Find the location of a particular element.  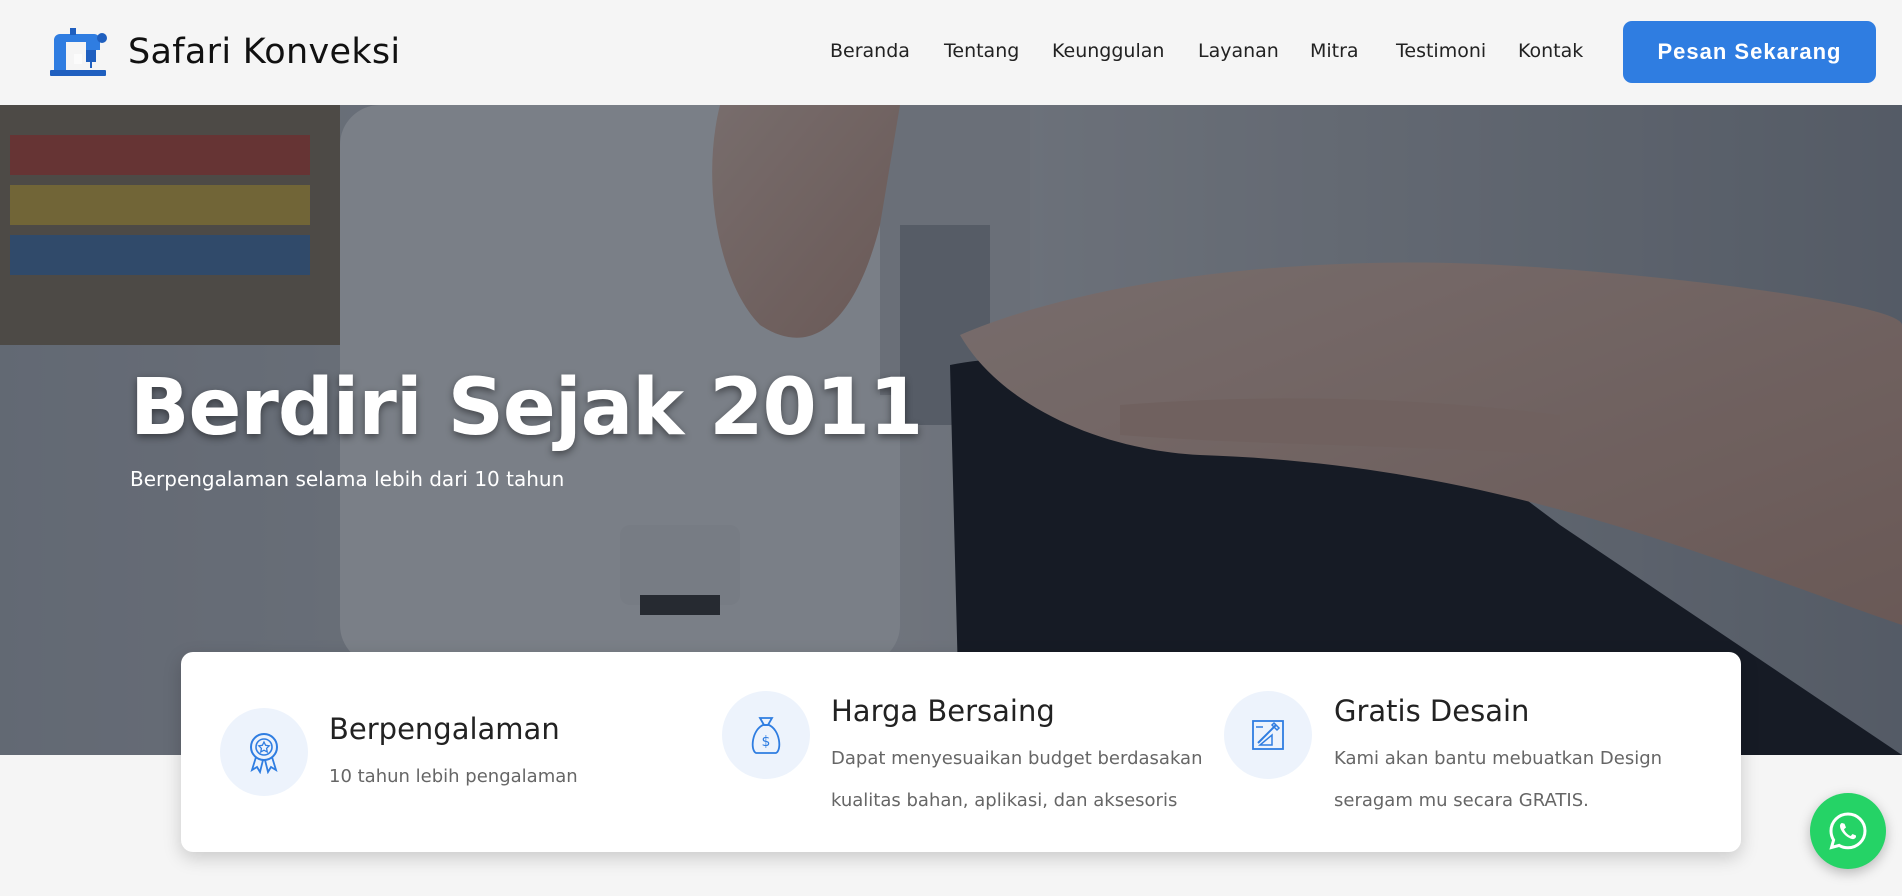

feature-desc-berpengalaman: 10 tahun lebih pengalaman is located at coordinates (453, 776).